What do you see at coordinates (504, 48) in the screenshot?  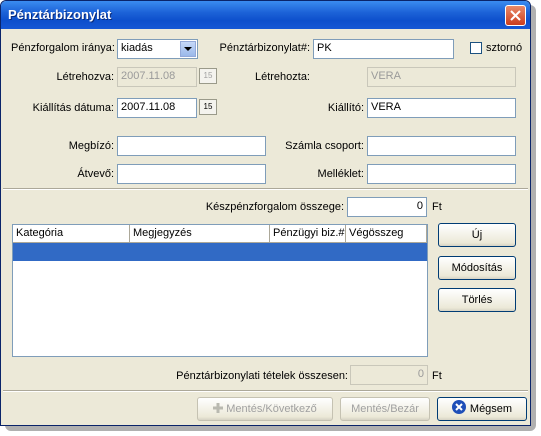 I see `storno-label: sztornó` at bounding box center [504, 48].